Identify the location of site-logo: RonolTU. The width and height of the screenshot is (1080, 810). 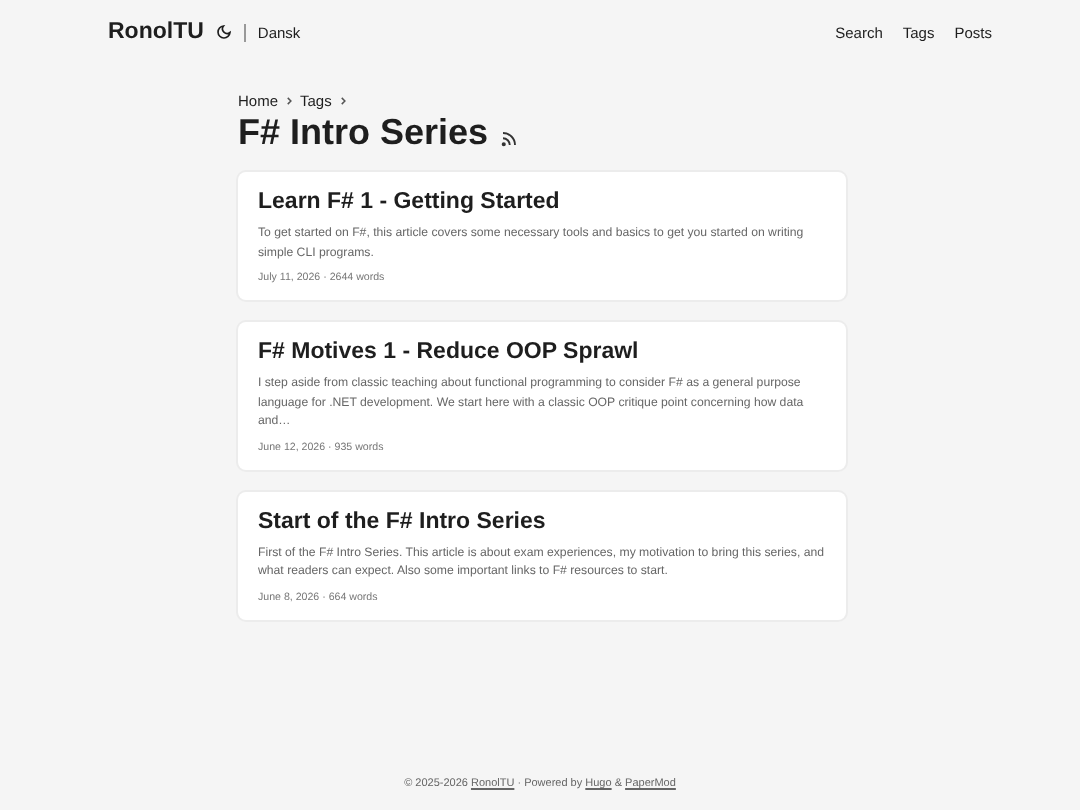
(156, 32).